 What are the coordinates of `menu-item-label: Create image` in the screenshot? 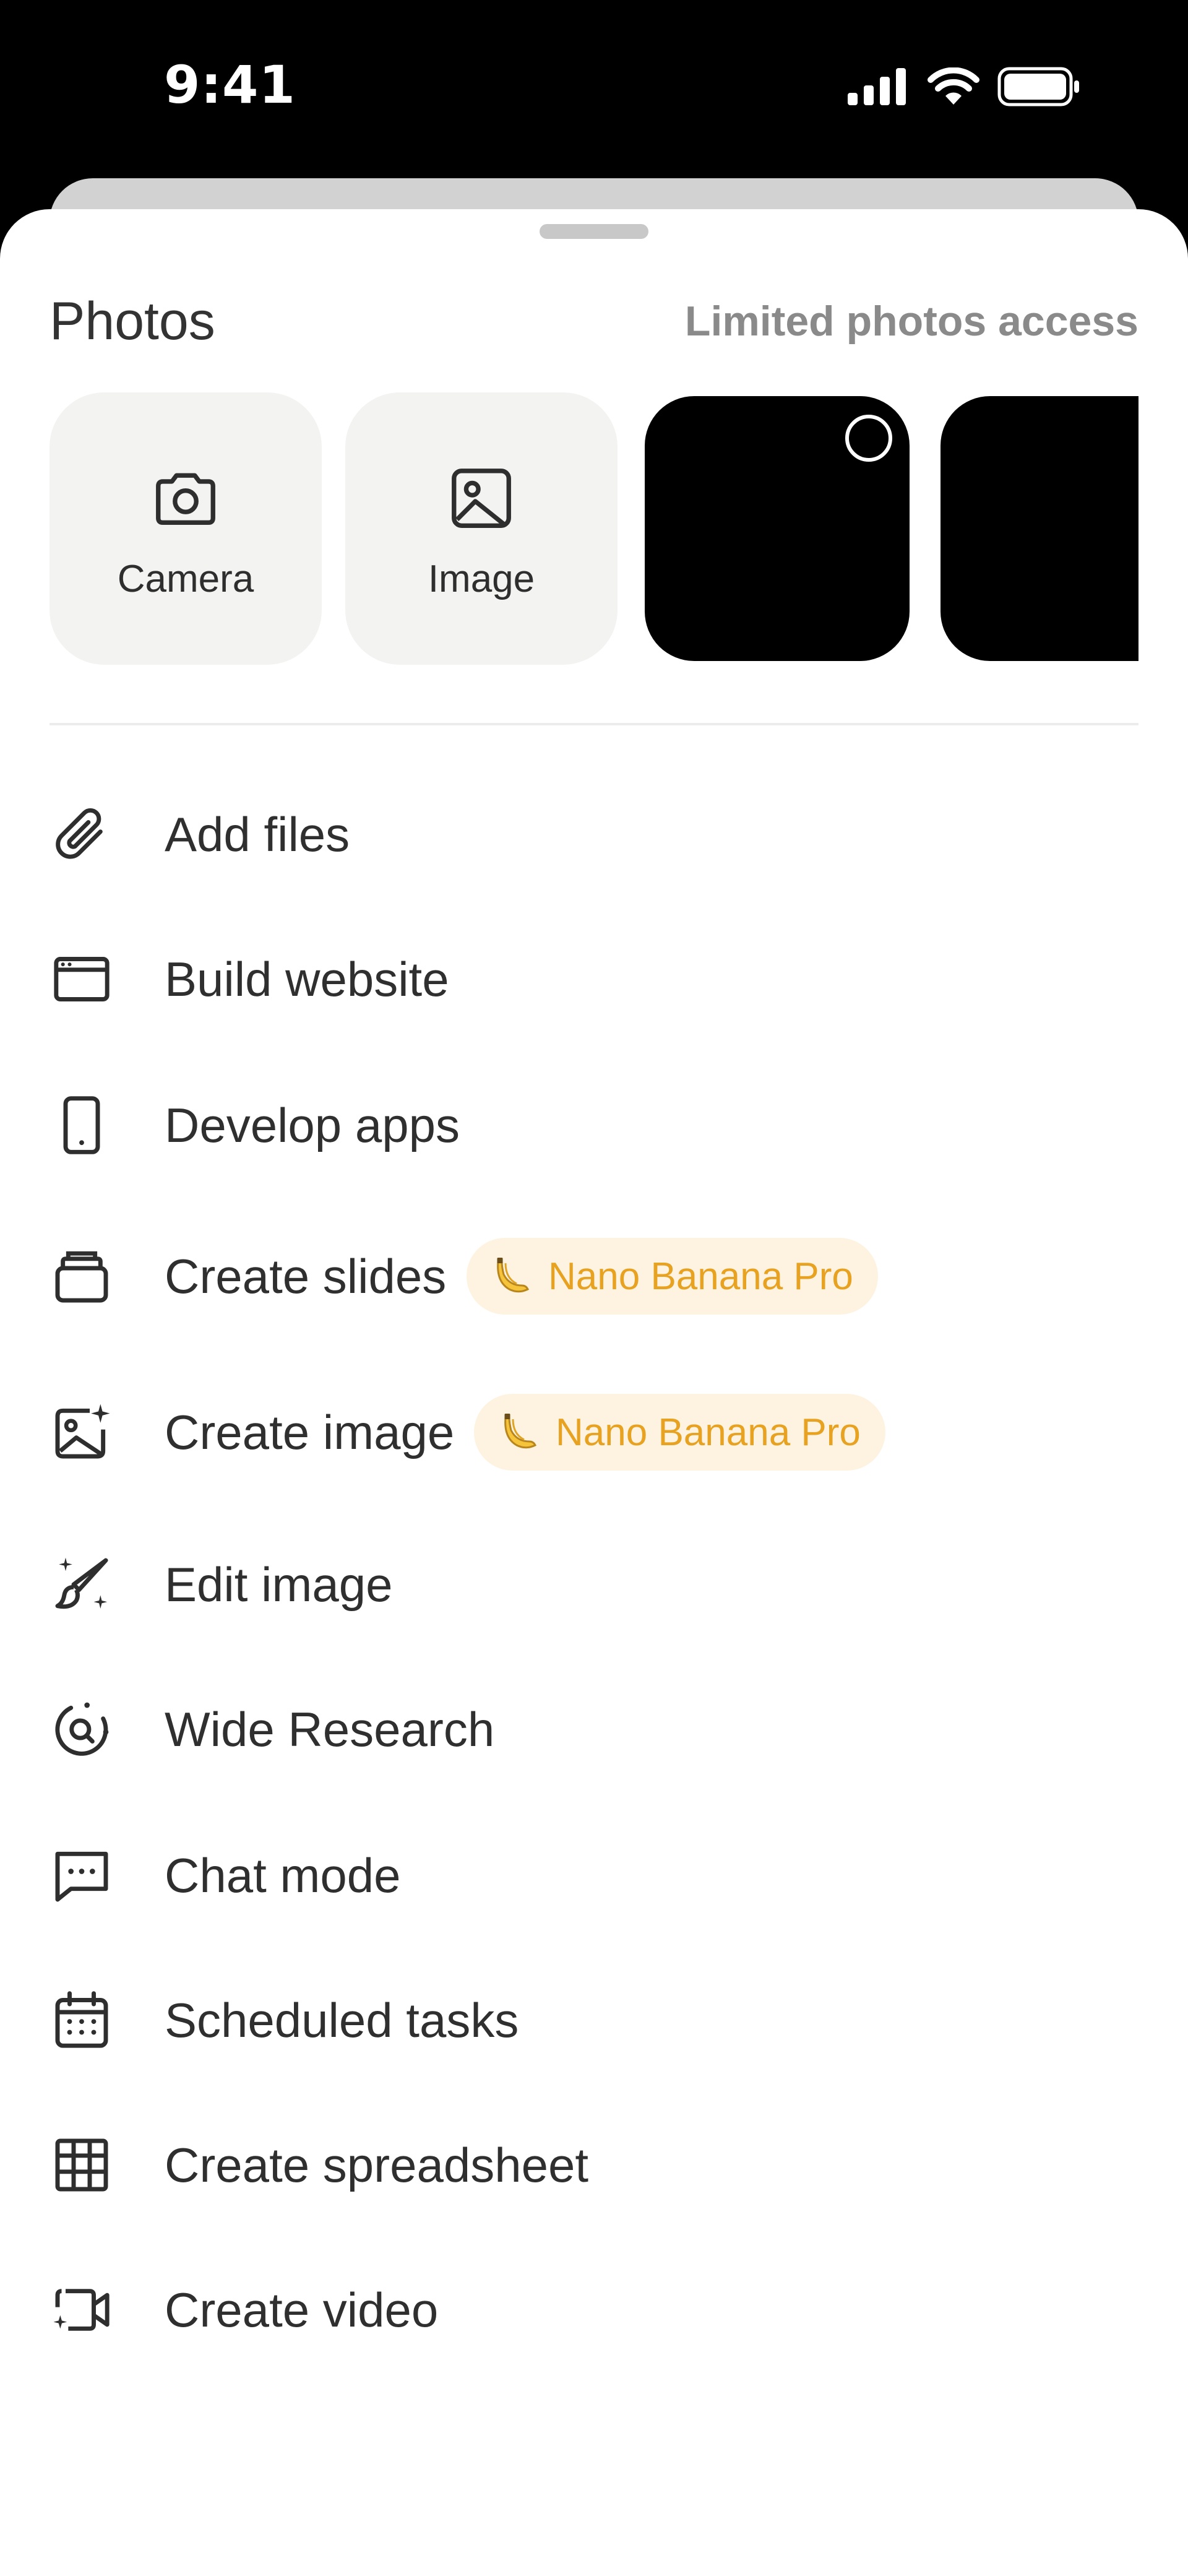 It's located at (310, 1431).